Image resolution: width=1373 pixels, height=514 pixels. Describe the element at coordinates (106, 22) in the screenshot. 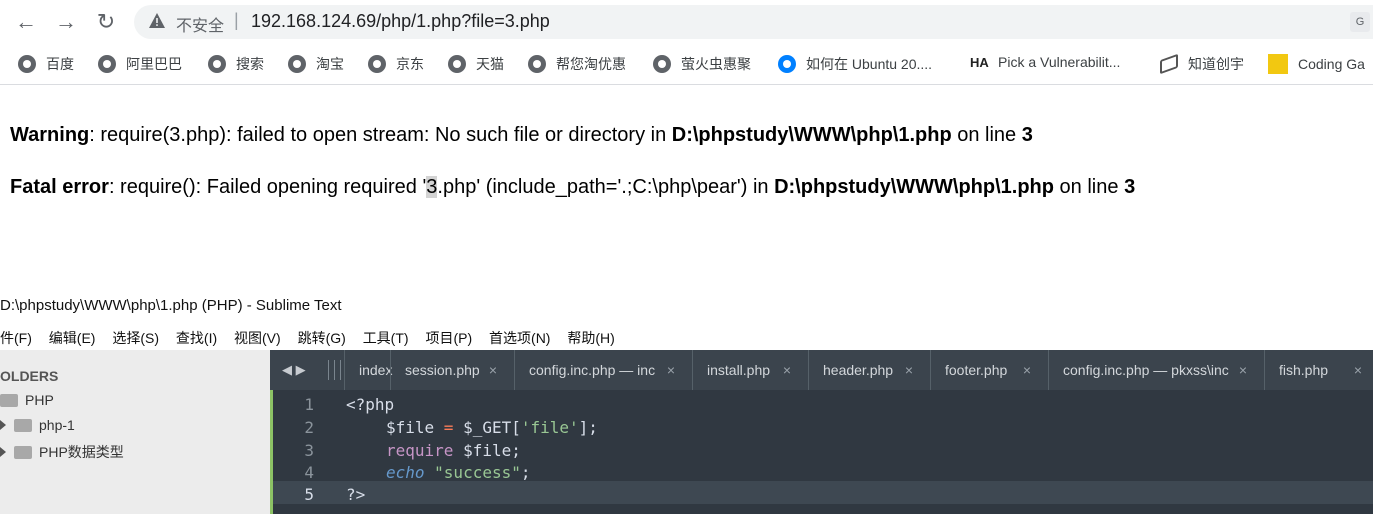

I see `reload-button: ↻` at that location.